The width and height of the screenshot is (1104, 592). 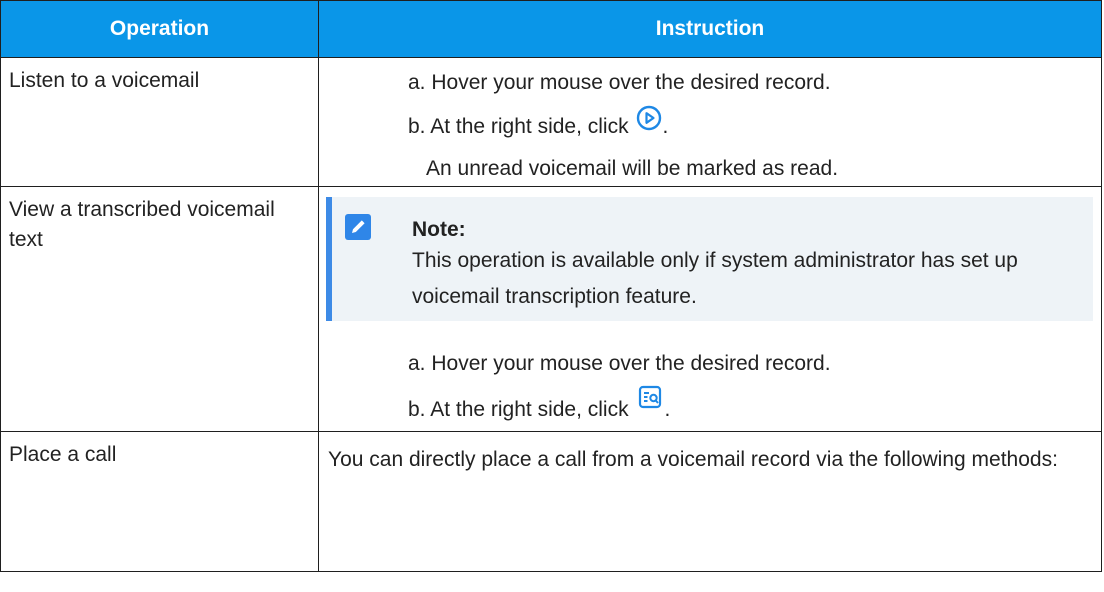 I want to click on operation-label: Listen to a voicemail, so click(x=104, y=80).